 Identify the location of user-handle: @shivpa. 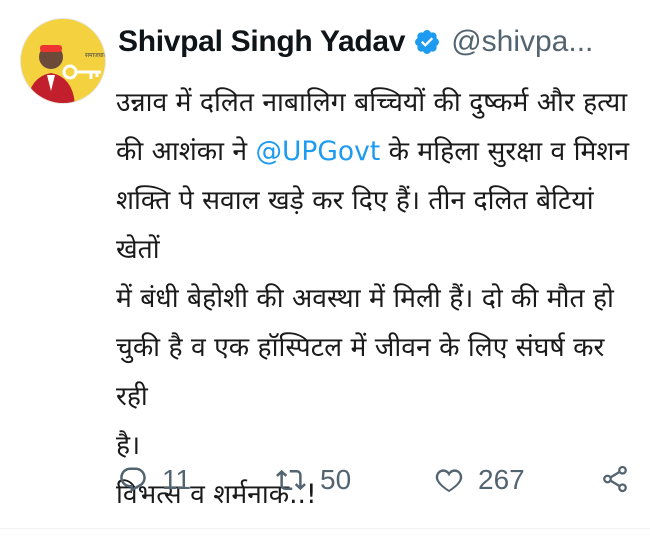
(509, 42).